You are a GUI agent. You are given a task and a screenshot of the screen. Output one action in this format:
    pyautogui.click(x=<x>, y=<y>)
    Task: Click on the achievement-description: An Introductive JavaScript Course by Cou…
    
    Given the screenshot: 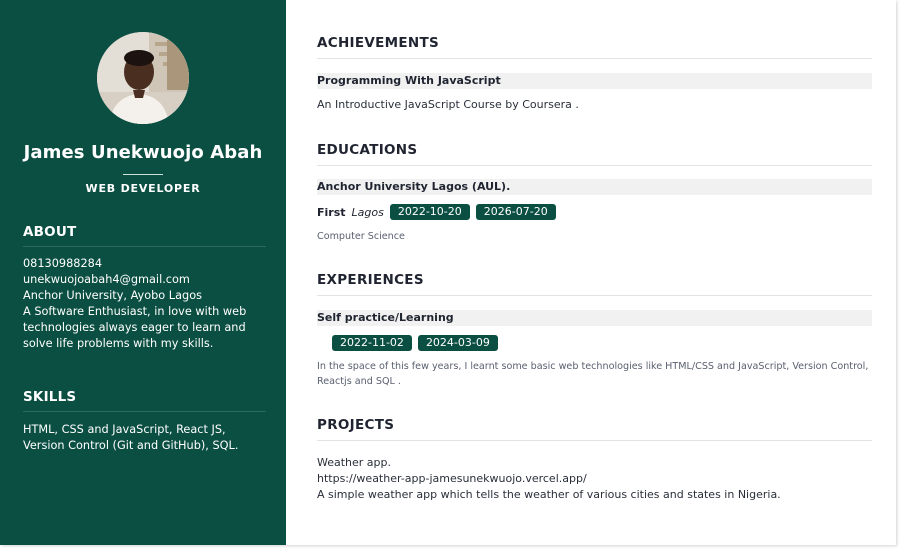 What is the action you would take?
    pyautogui.click(x=448, y=104)
    